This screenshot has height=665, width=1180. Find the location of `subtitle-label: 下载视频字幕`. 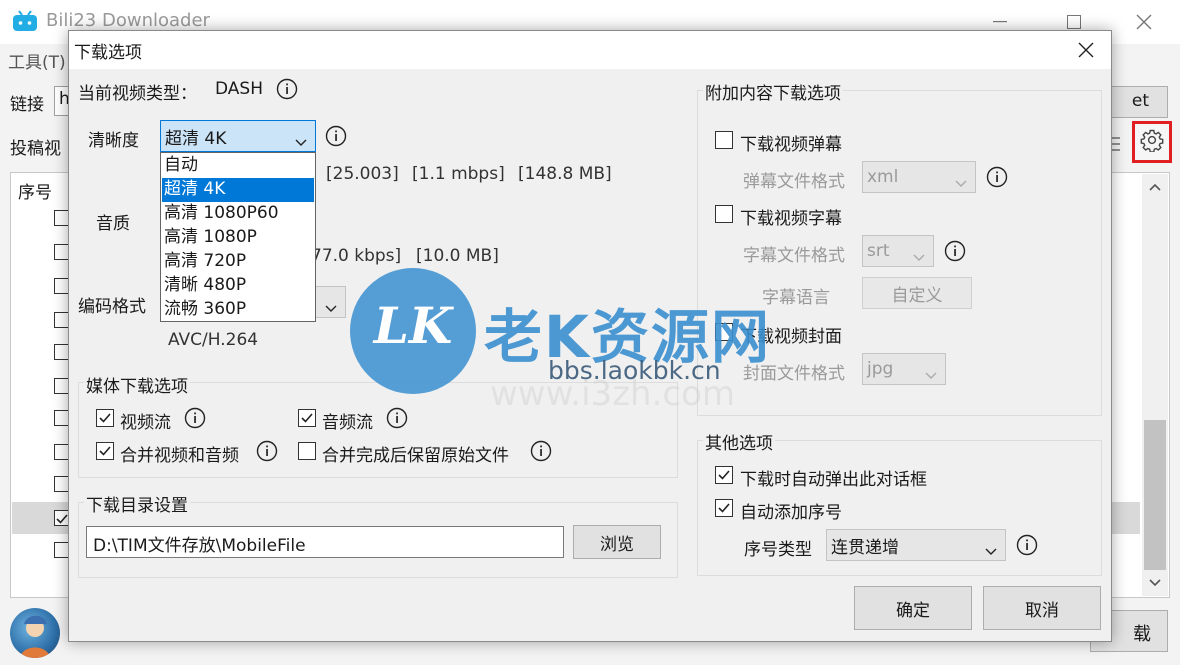

subtitle-label: 下载视频字幕 is located at coordinates (791, 216).